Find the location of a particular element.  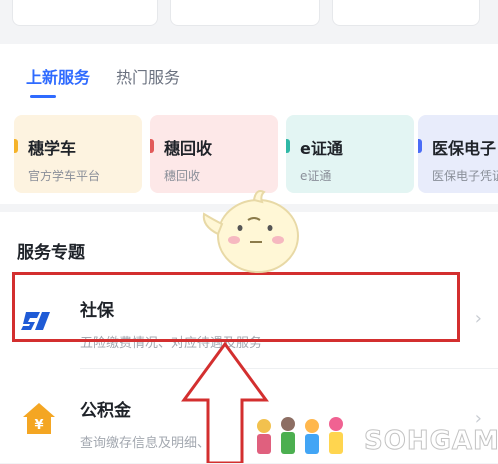

tile-title: 医保电子 is located at coordinates (464, 148).